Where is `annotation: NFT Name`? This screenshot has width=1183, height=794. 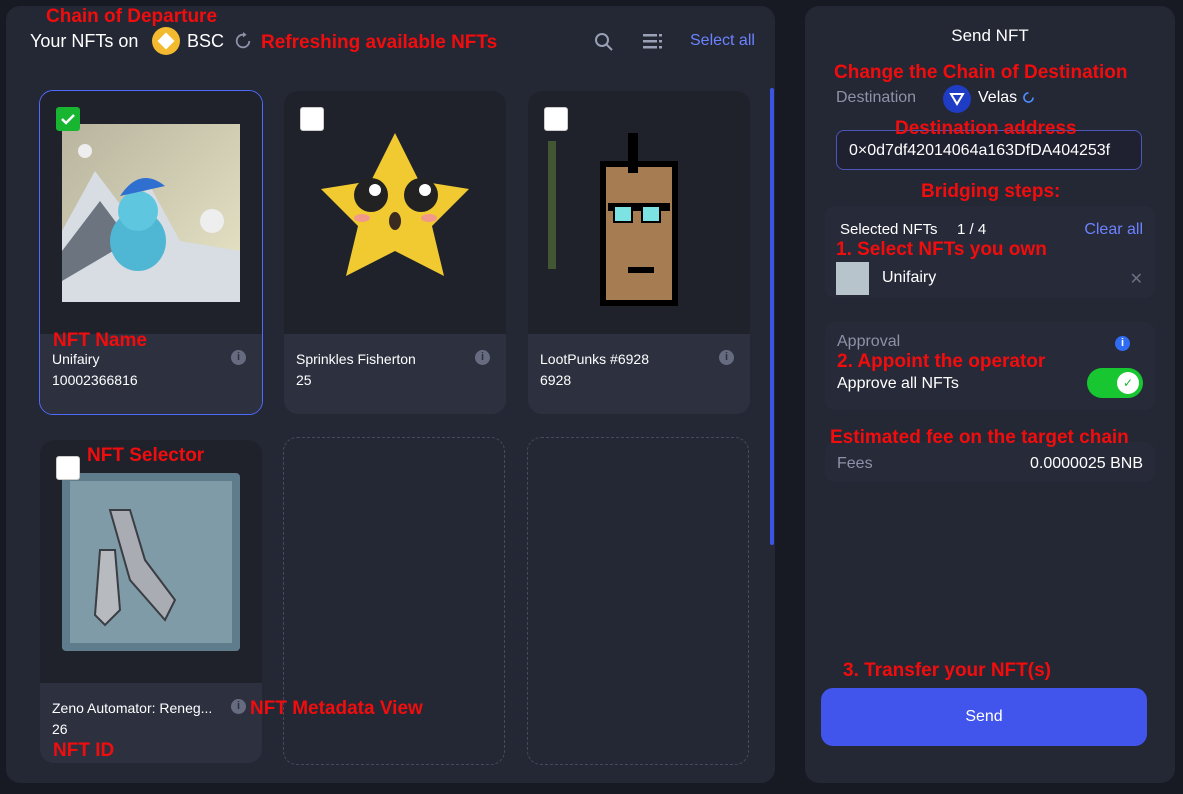
annotation: NFT Name is located at coordinates (100, 340).